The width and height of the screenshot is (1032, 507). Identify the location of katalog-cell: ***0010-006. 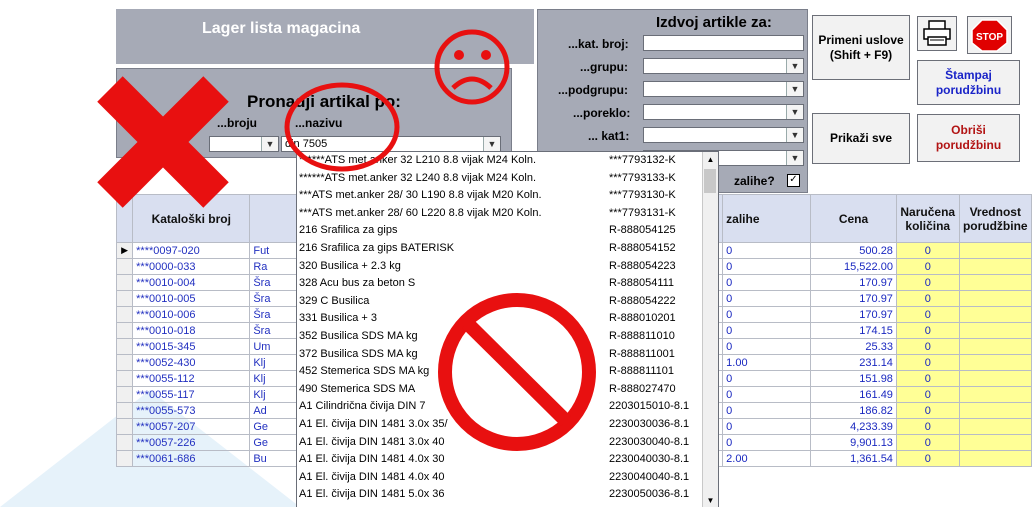
(191, 314).